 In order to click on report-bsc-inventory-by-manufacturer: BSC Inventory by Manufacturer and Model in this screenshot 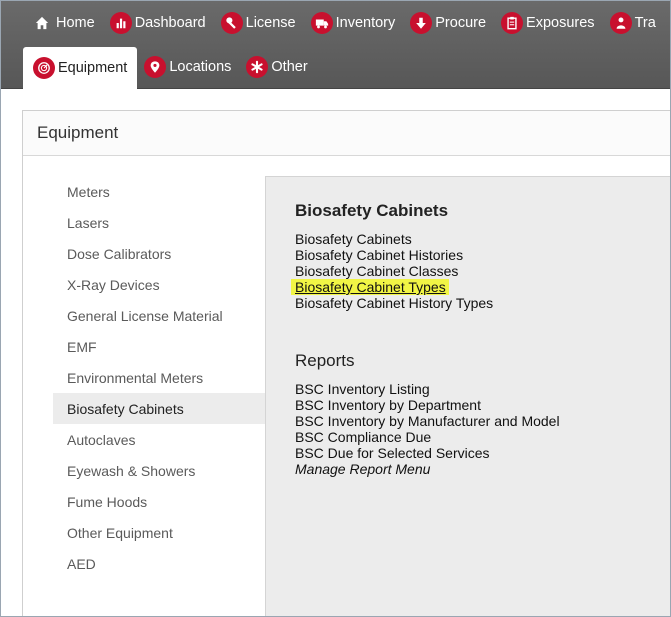, I will do `click(427, 421)`.